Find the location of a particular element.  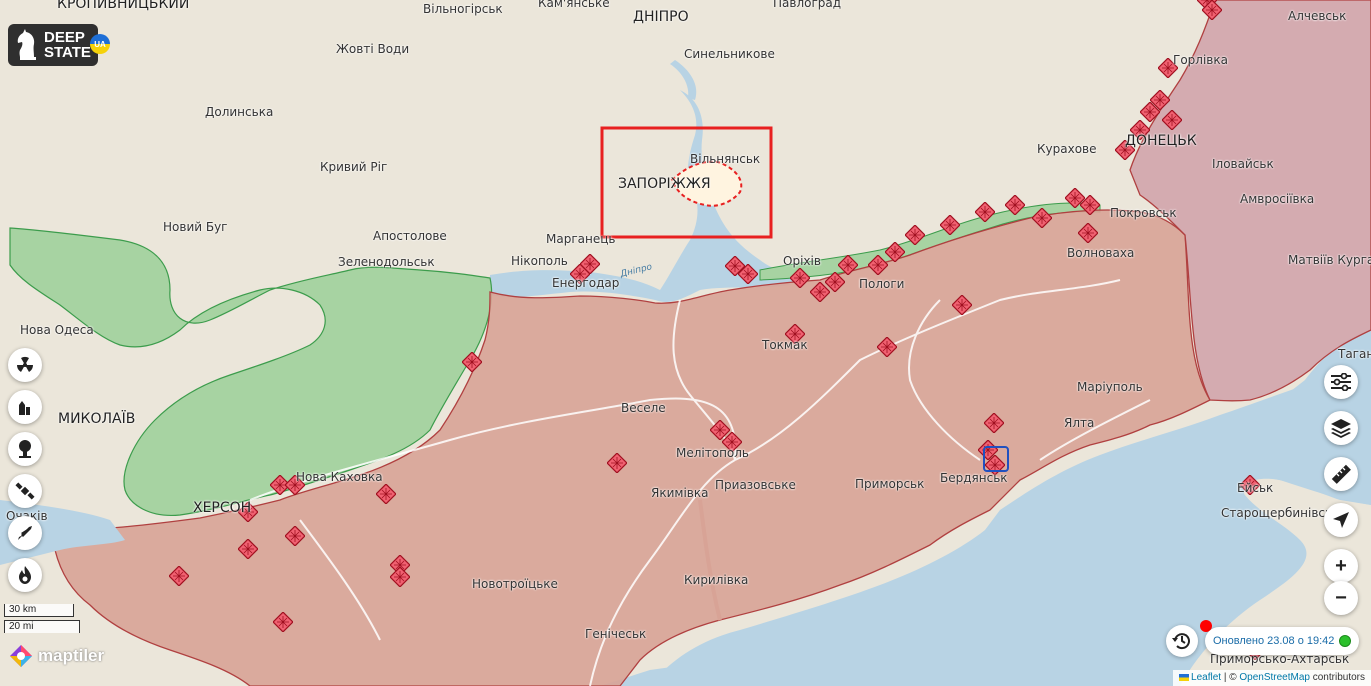

zoom-out-button: − is located at coordinates (1341, 598).